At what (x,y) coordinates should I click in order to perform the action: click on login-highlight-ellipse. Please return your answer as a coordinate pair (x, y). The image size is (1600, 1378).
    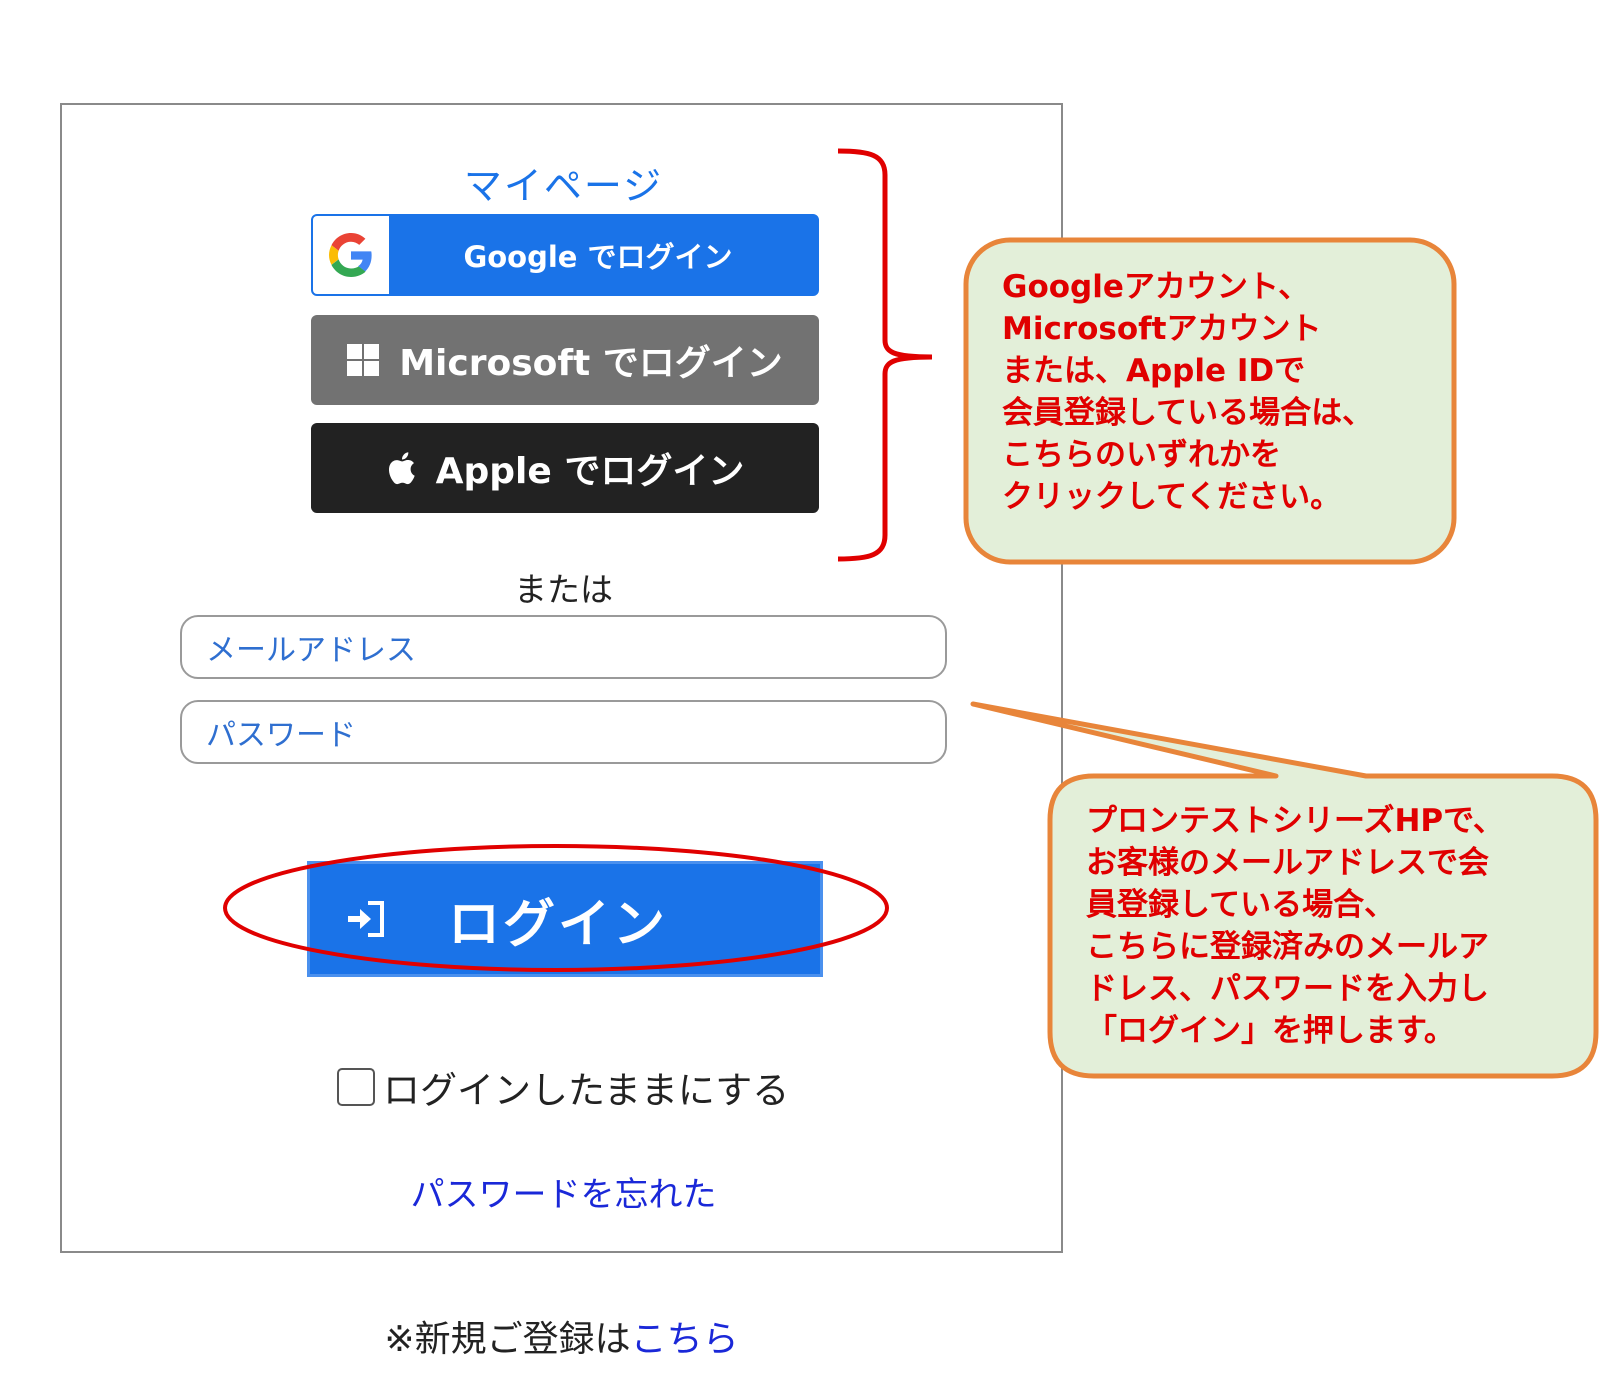
    Looking at the image, I should click on (556, 908).